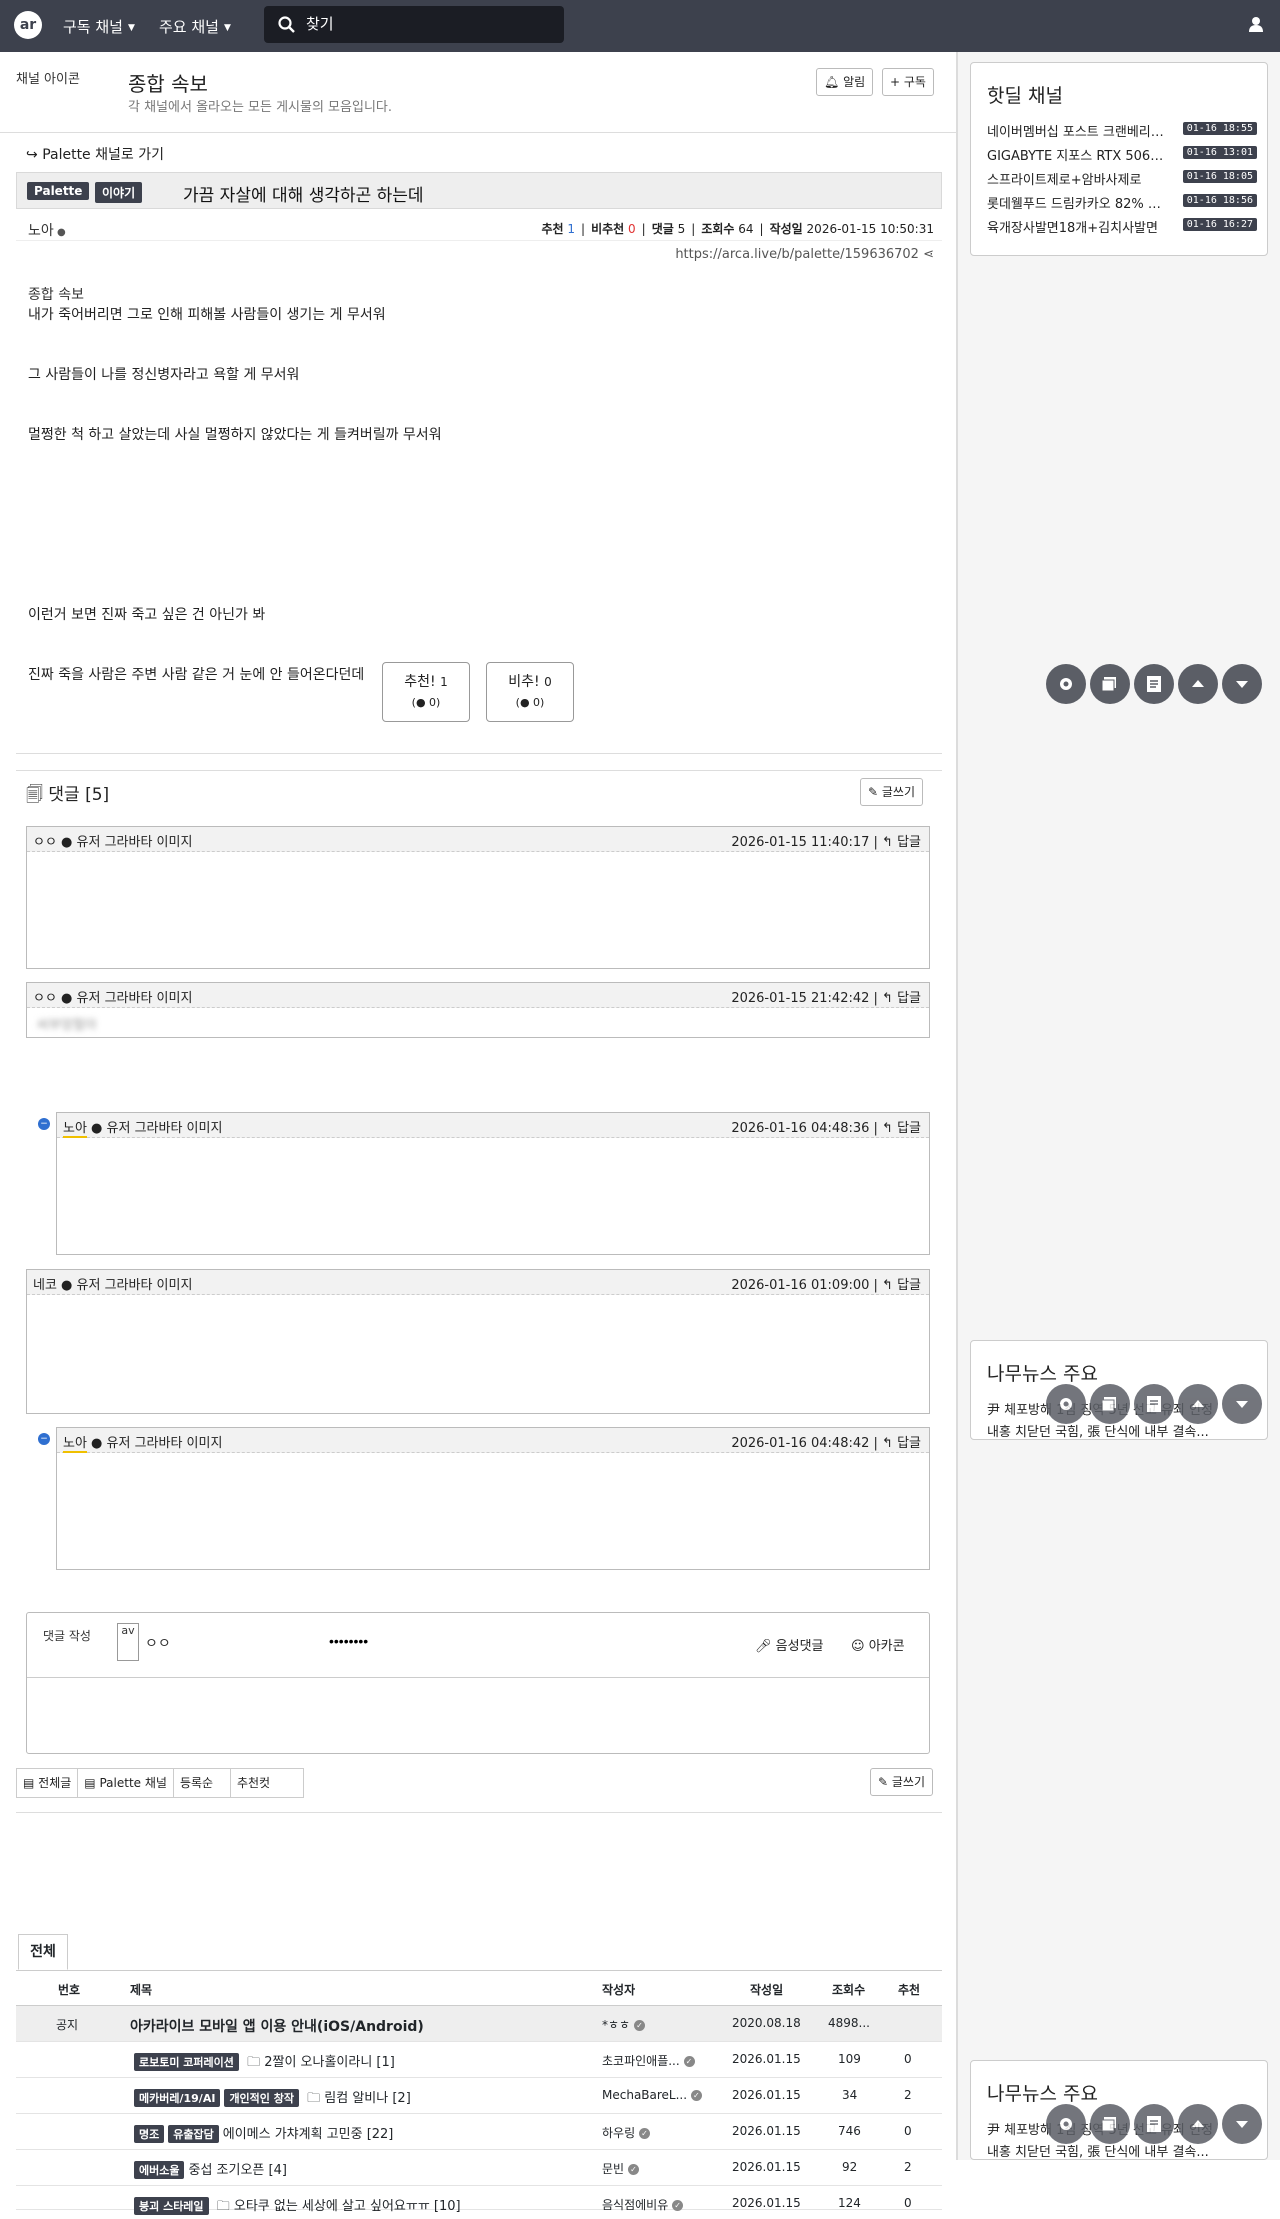  I want to click on gear-icon, so click(1066, 684).